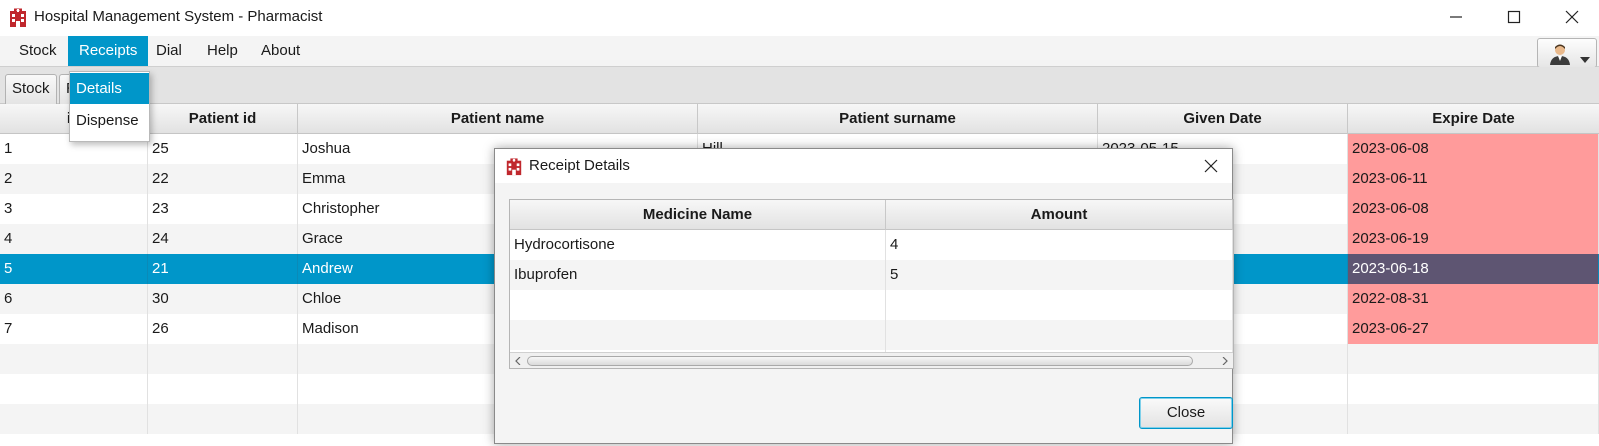 The height and width of the screenshot is (446, 1599). Describe the element at coordinates (280, 51) in the screenshot. I see `menu-about: About` at that location.